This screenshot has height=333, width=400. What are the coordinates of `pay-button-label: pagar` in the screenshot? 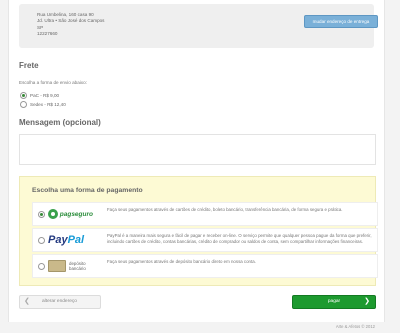 It's located at (334, 301).